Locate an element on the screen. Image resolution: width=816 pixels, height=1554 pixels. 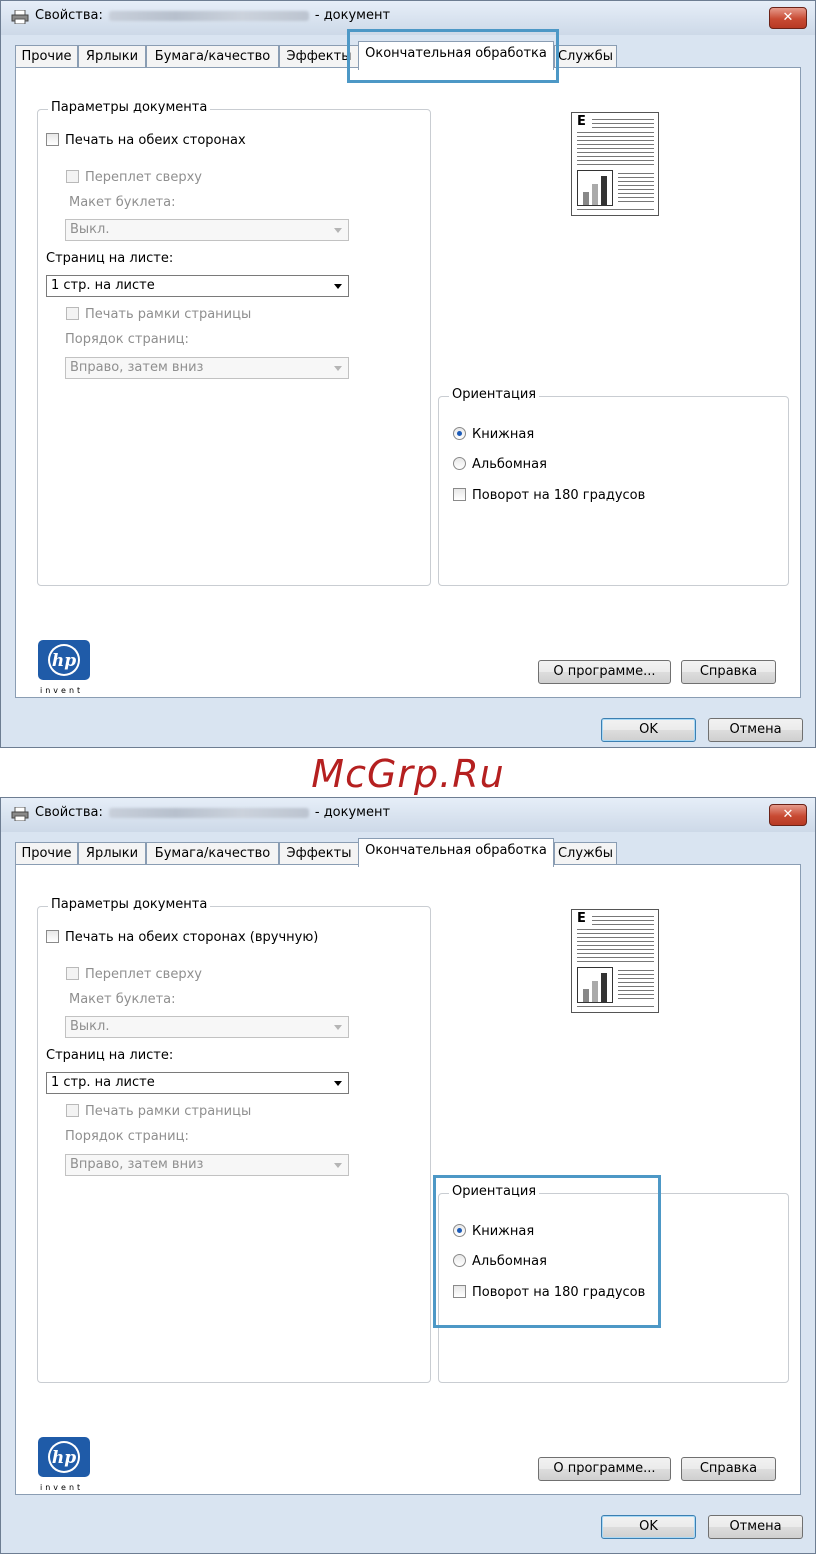
window-title: Свойства: - документ is located at coordinates (212, 812).